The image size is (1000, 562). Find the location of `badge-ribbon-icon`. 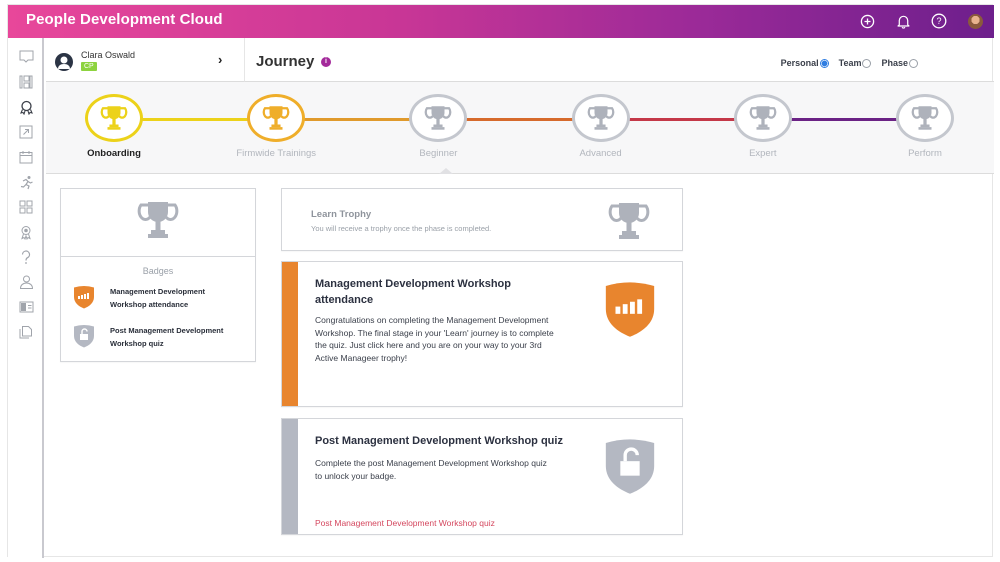

badge-ribbon-icon is located at coordinates (26, 232).